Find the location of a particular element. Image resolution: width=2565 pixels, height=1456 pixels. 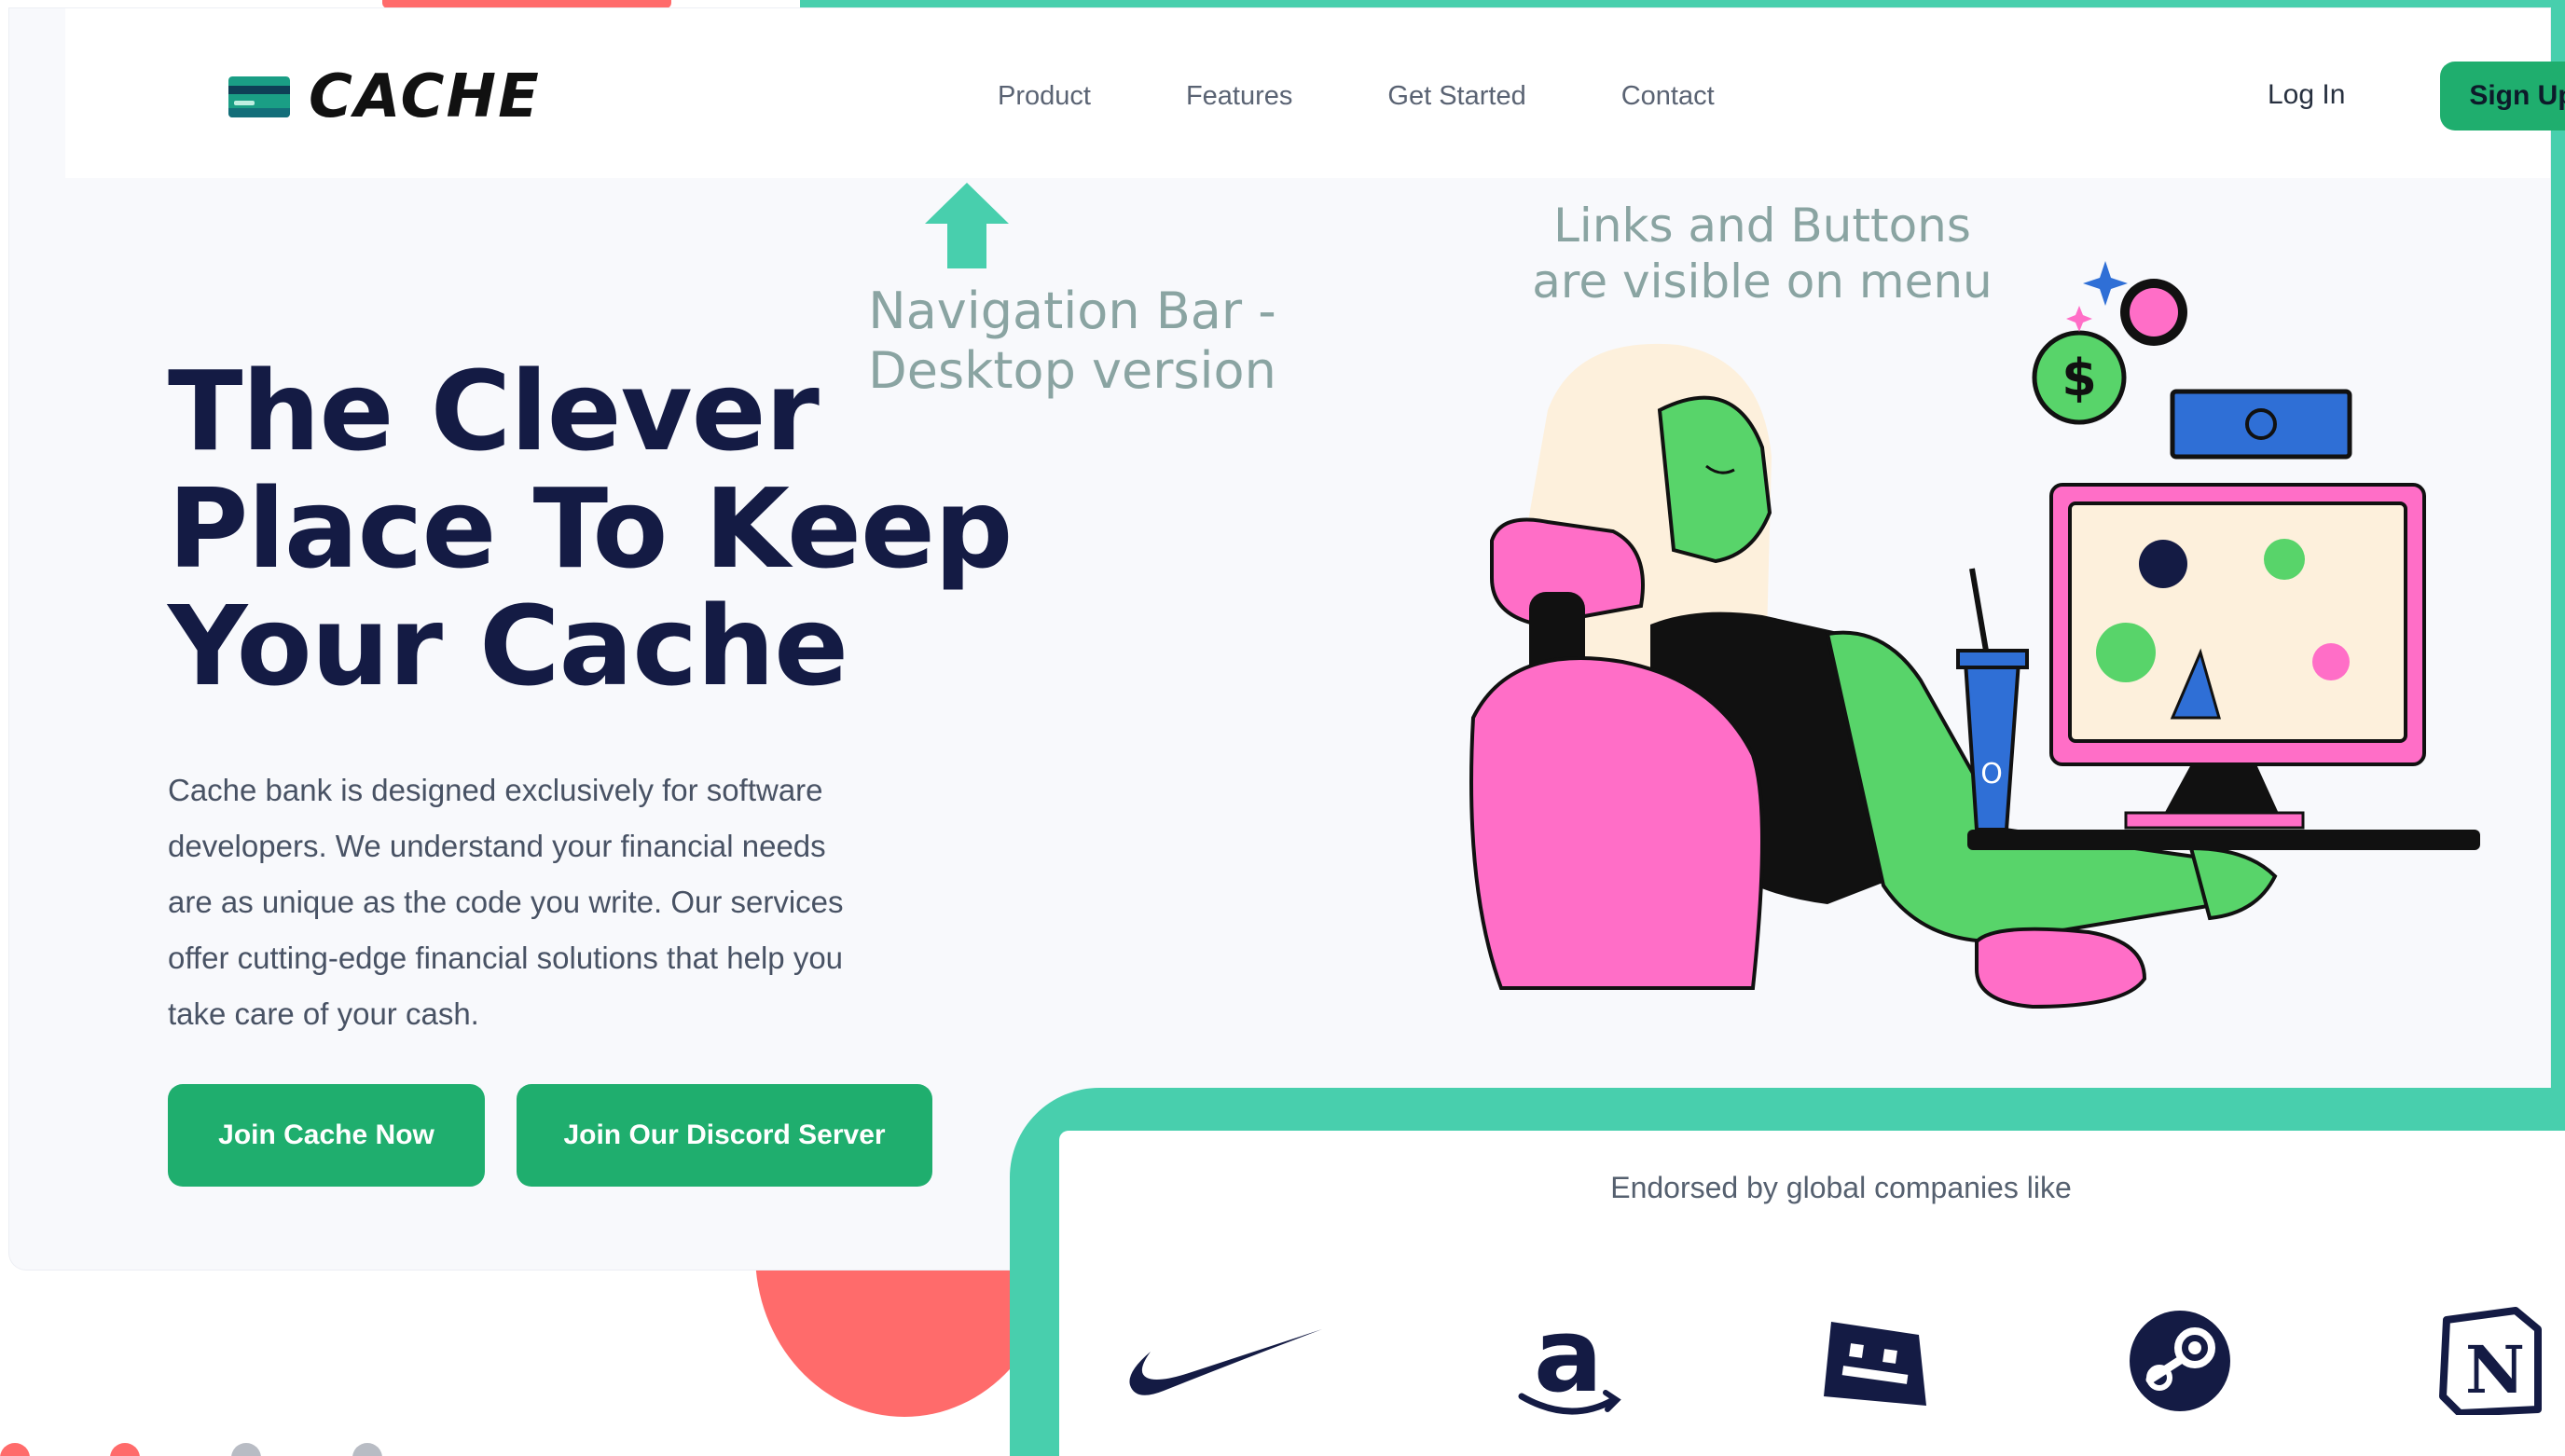

decor-top-teal-bar is located at coordinates (1682, 4).